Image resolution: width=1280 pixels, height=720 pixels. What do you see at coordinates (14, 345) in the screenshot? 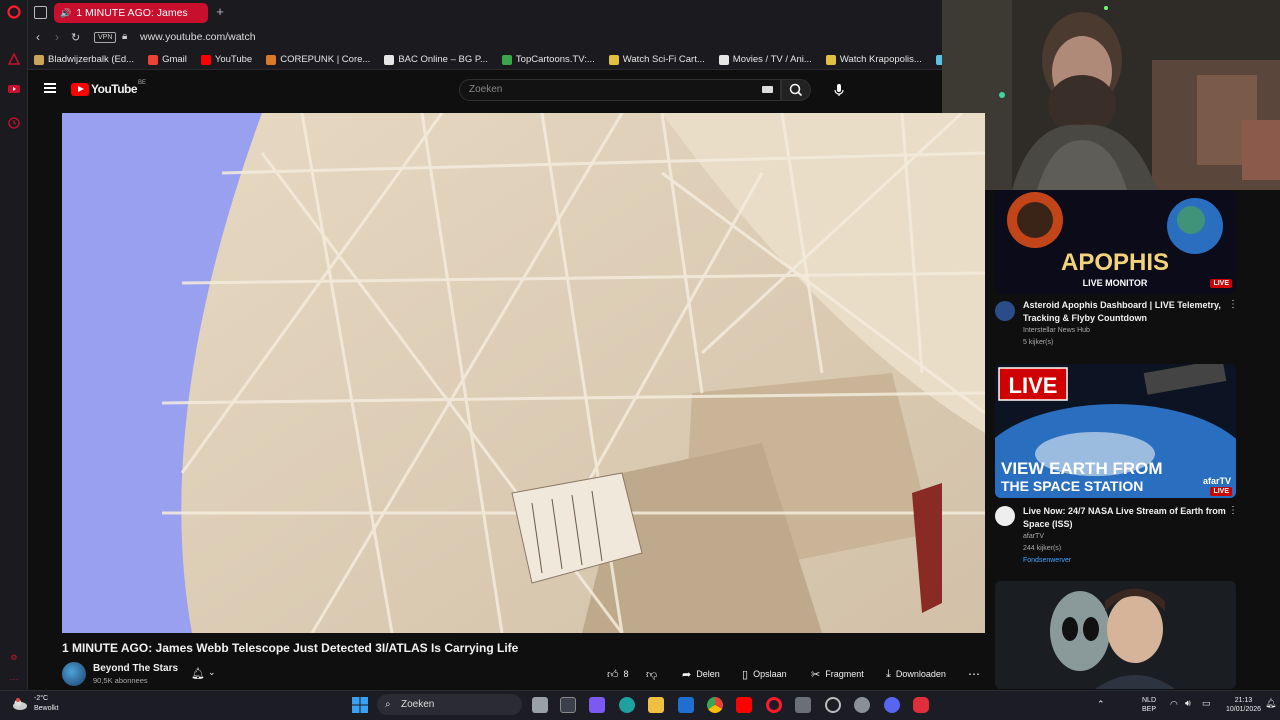
I see `opera-sidebar: ⚙ ⋯` at bounding box center [14, 345].